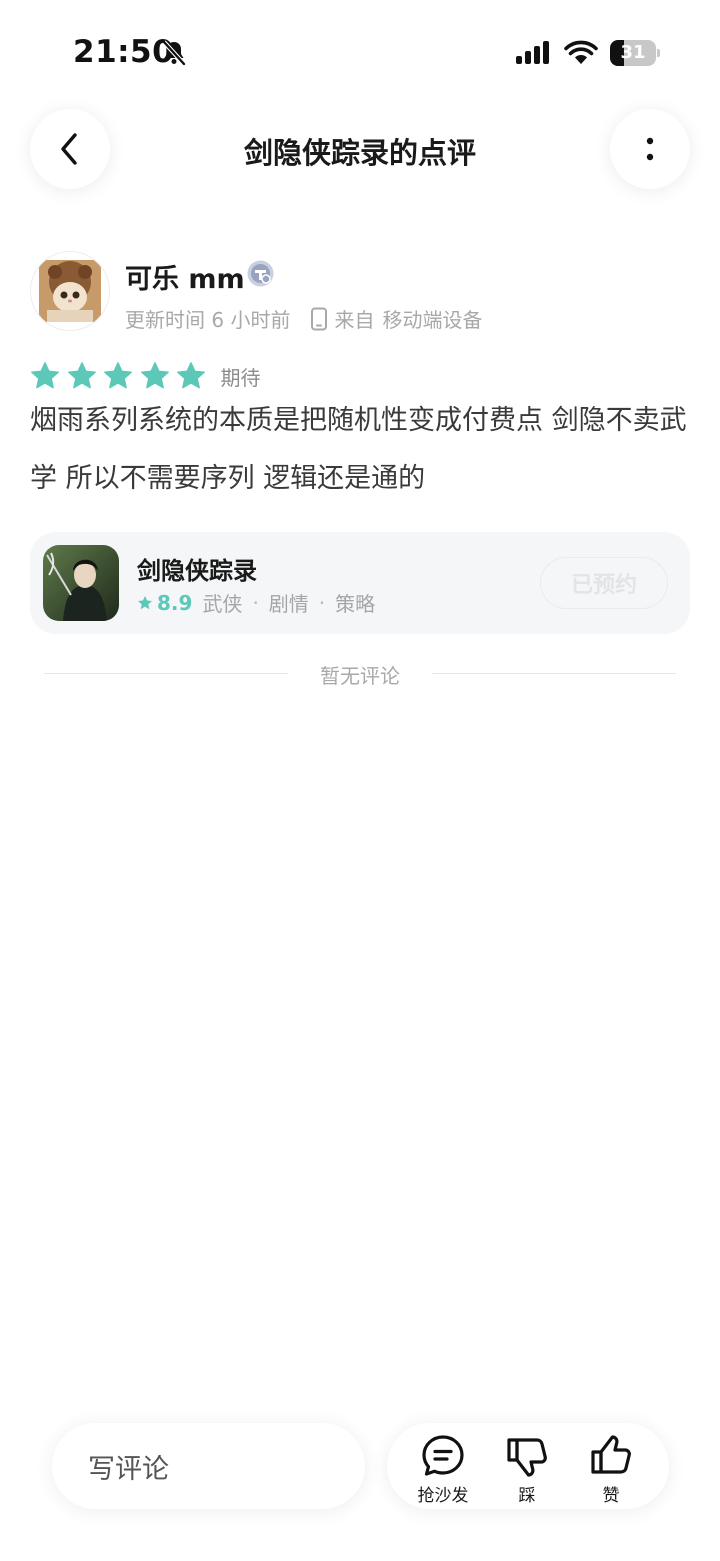  I want to click on game-tag: 策略, so click(355, 604).